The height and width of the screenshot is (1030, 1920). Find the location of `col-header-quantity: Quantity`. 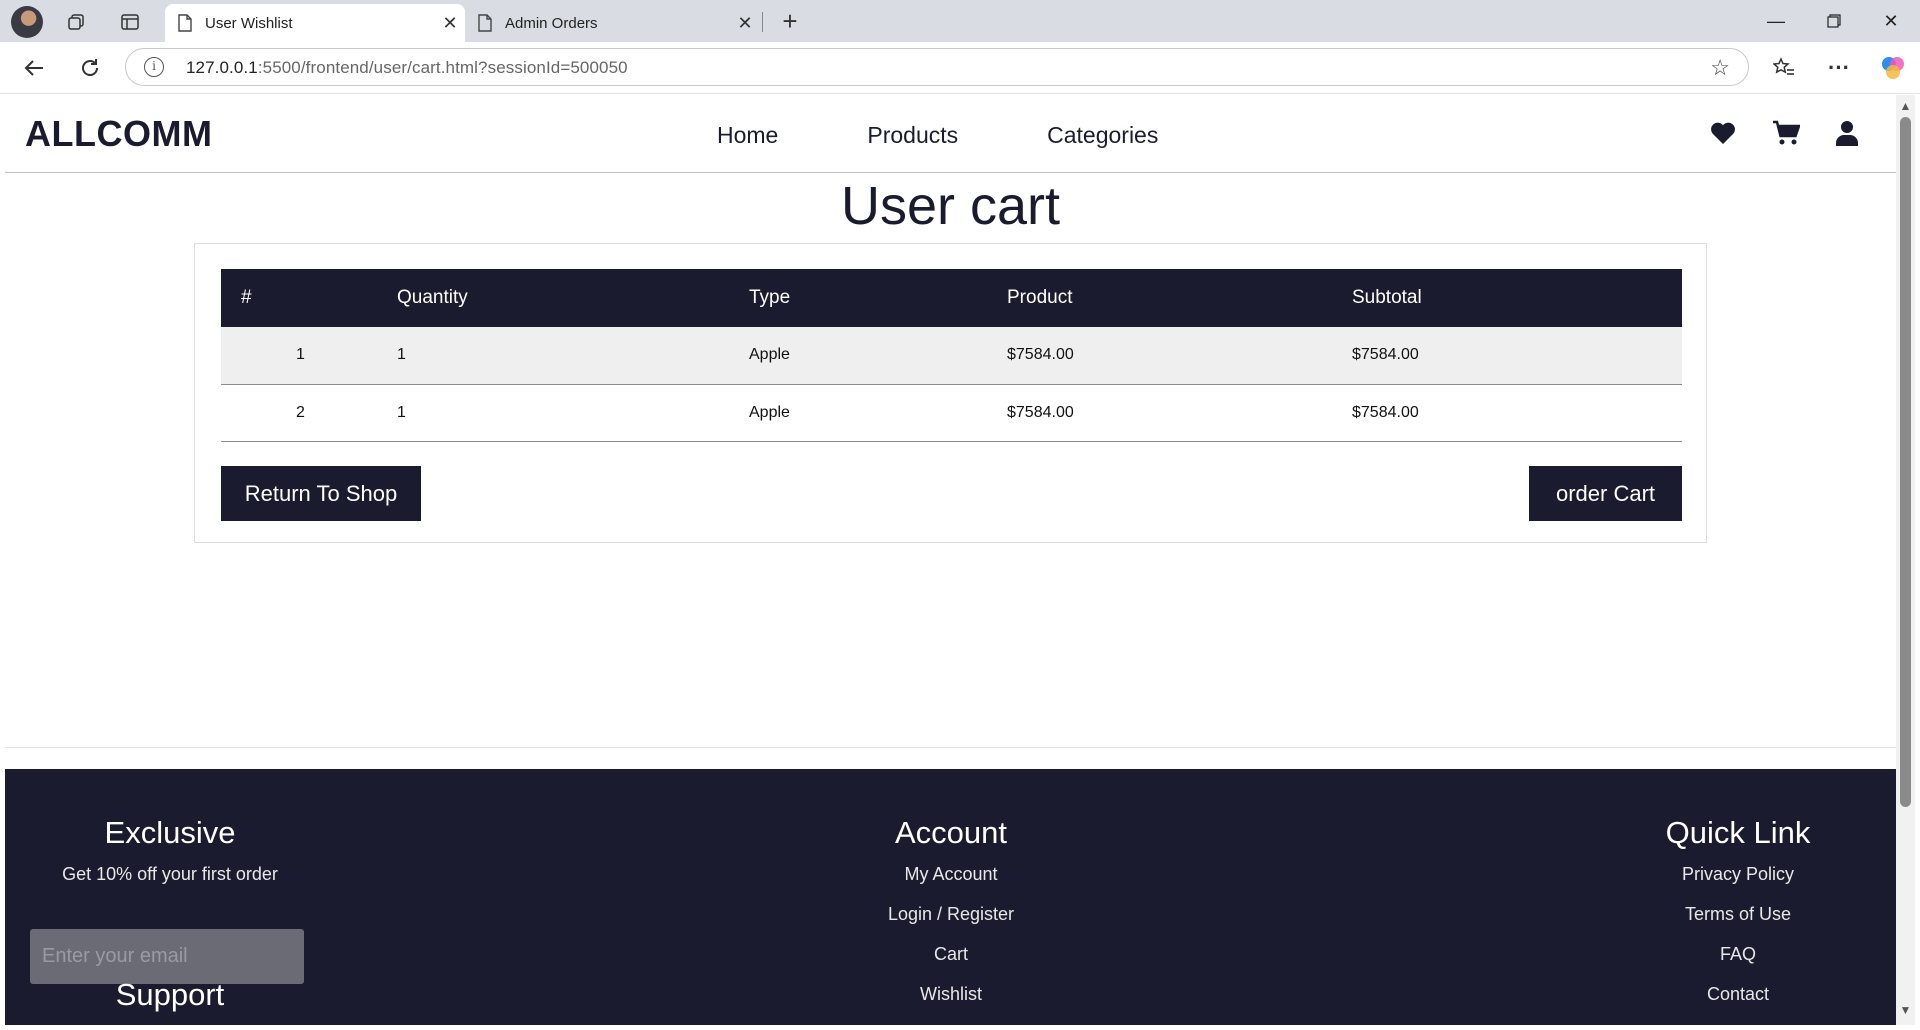

col-header-quantity: Quantity is located at coordinates (573, 298).